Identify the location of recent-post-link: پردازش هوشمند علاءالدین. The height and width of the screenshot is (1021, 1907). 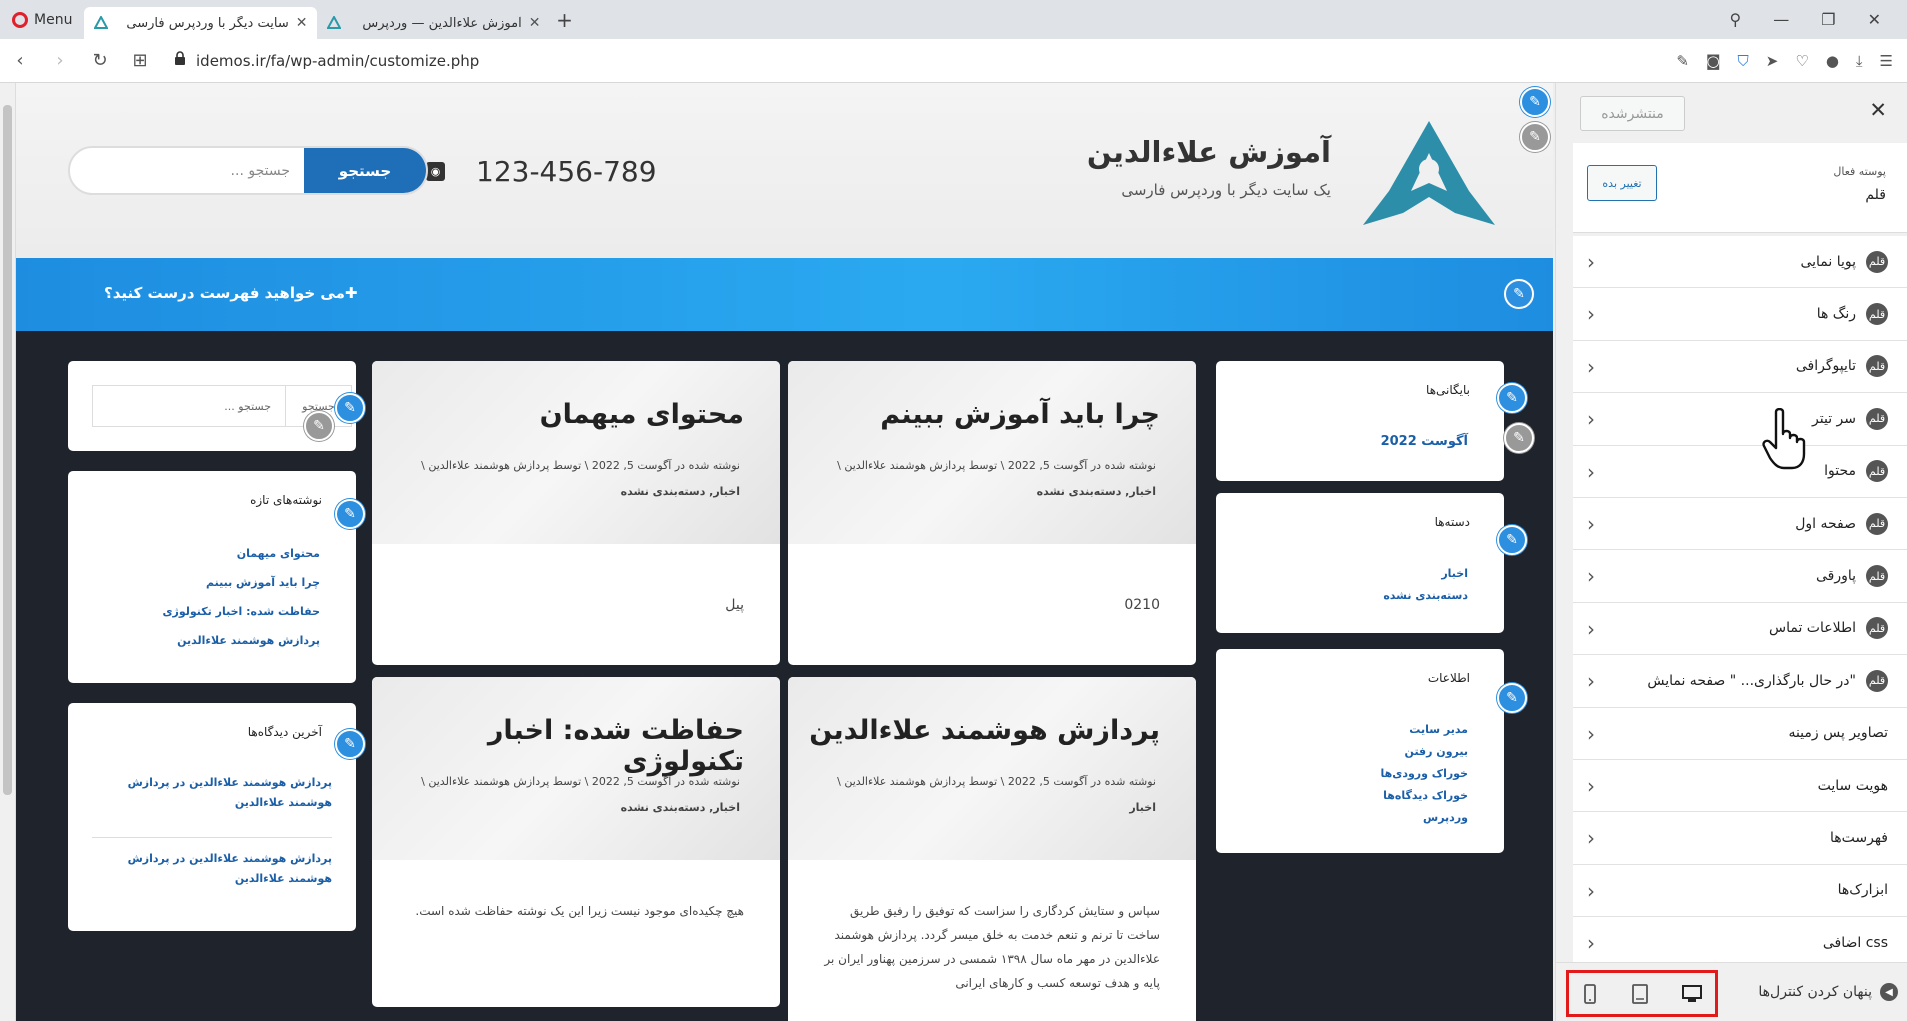
(241, 640).